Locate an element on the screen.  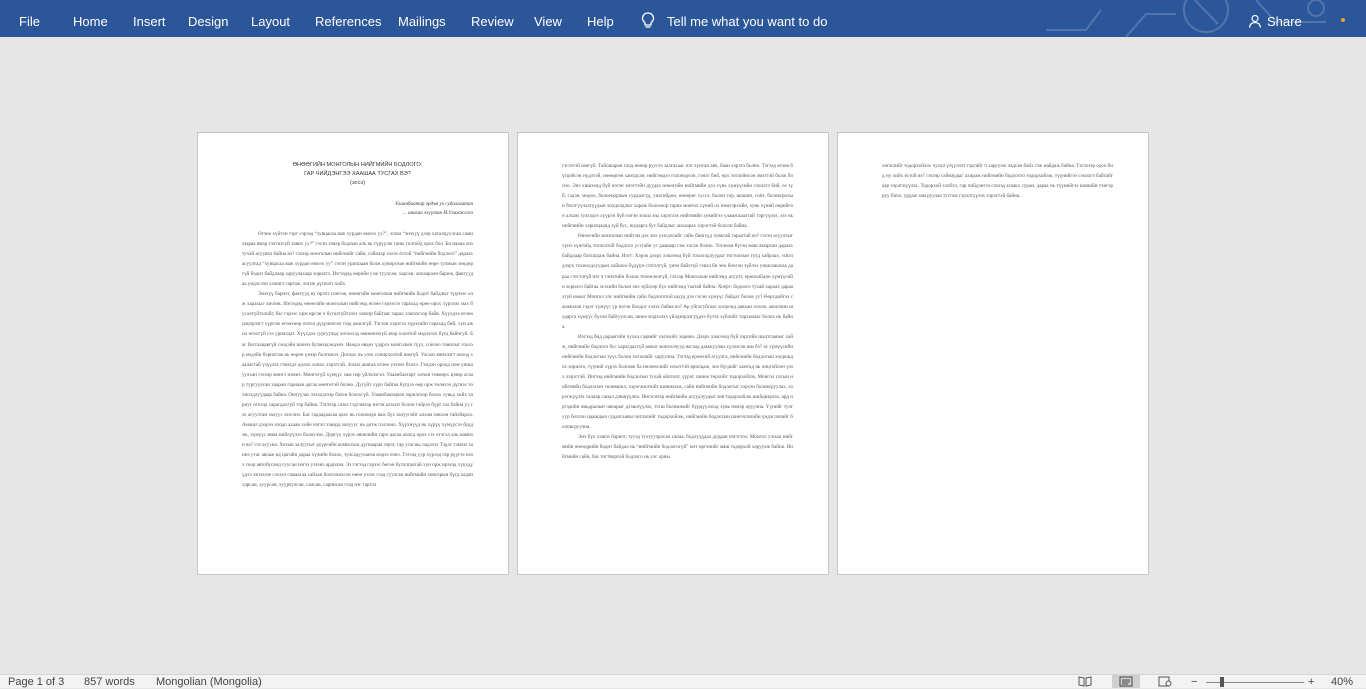
tab-help: Help is located at coordinates (600, 18).